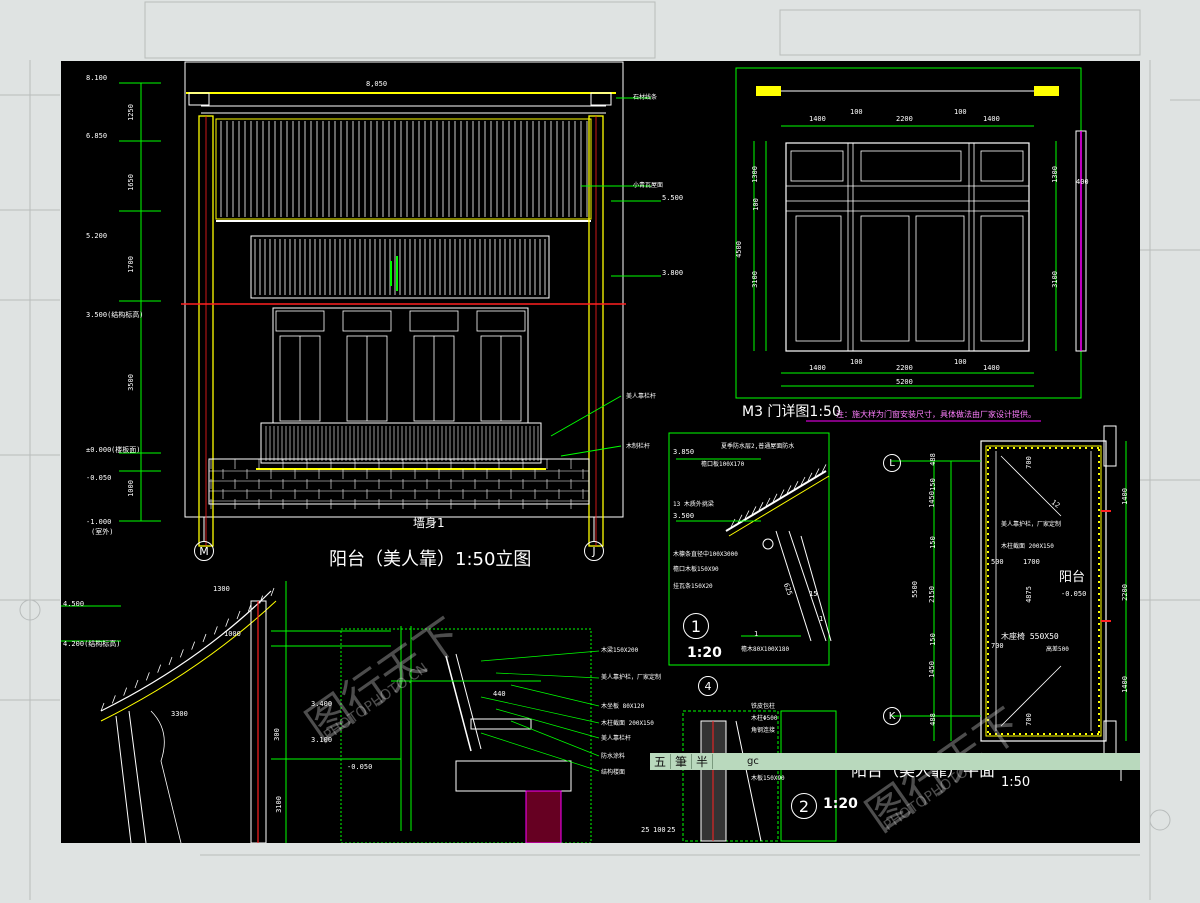  I want to click on level-label: -0.050, so click(99, 478).